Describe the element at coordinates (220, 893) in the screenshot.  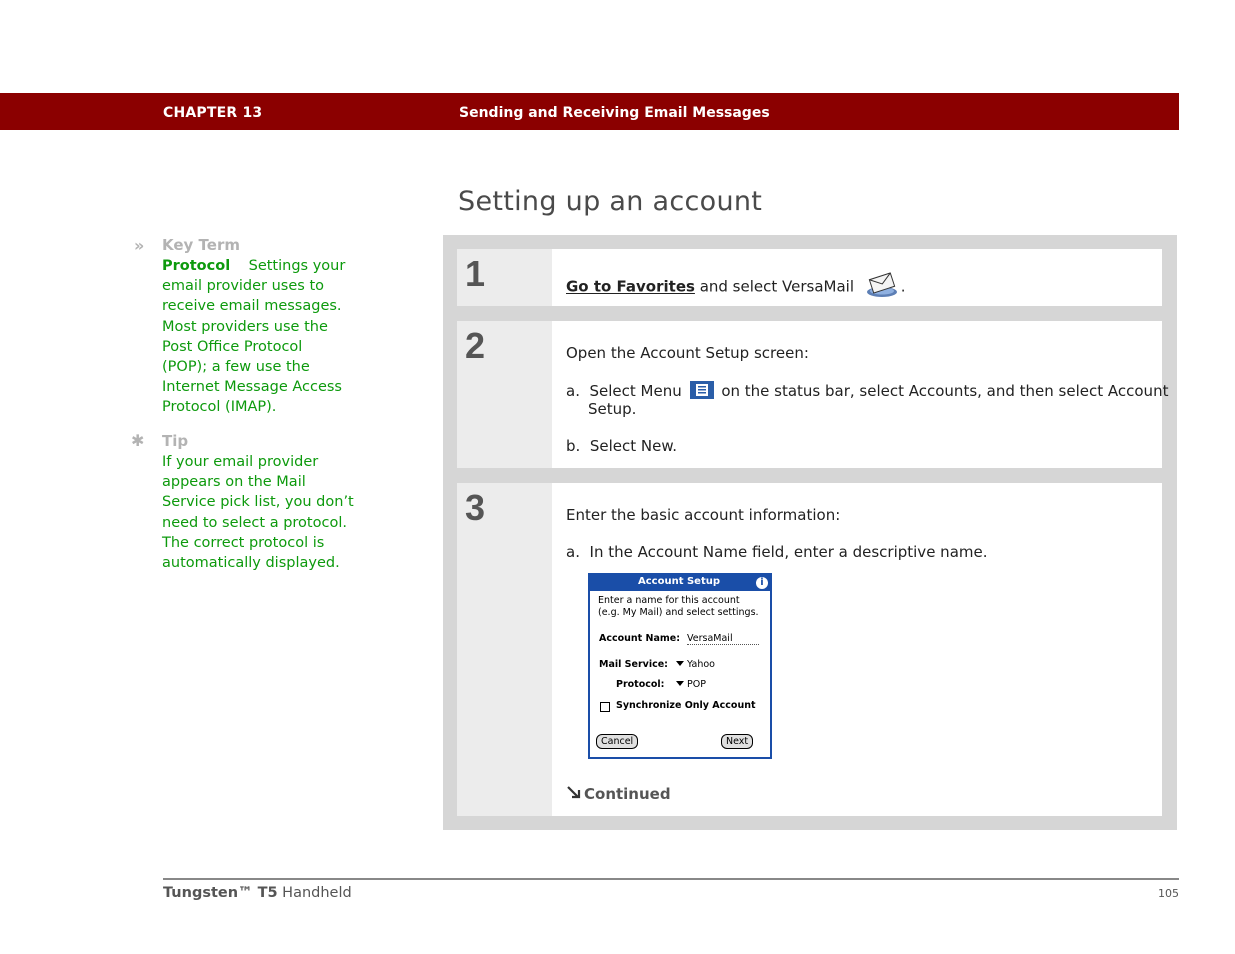
I see `footer-product-name: Tungsten™ T5` at that location.